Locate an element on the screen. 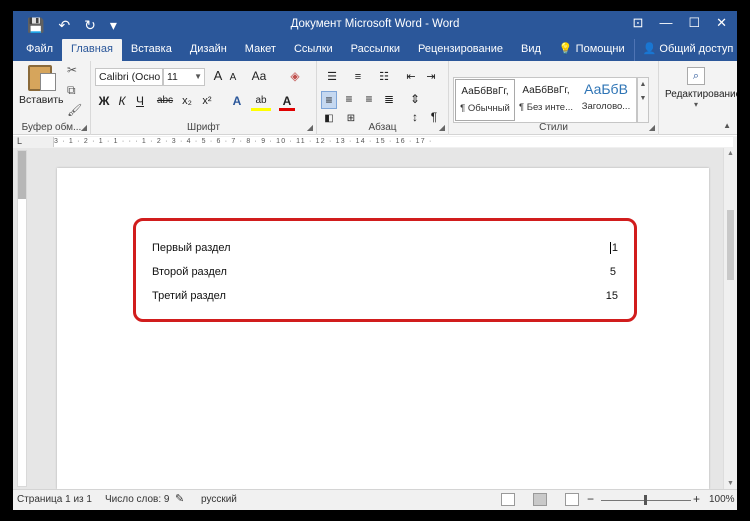  group-paragraph: ☰ ≡ ☷ ⇤ ⇥ ≡ ≡ ≡ ≣ ⇕ ↕ ◧ ⊞ ¶ Абзац ◢ is located at coordinates (383, 98).